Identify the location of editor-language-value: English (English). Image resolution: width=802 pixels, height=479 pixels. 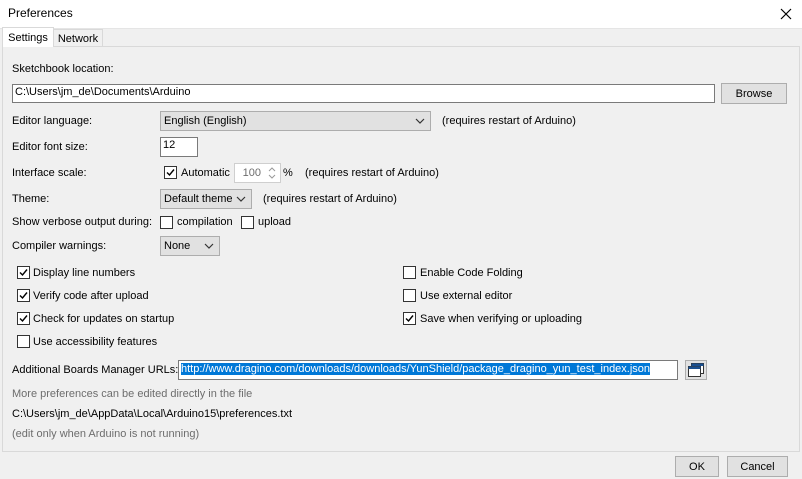
(205, 121).